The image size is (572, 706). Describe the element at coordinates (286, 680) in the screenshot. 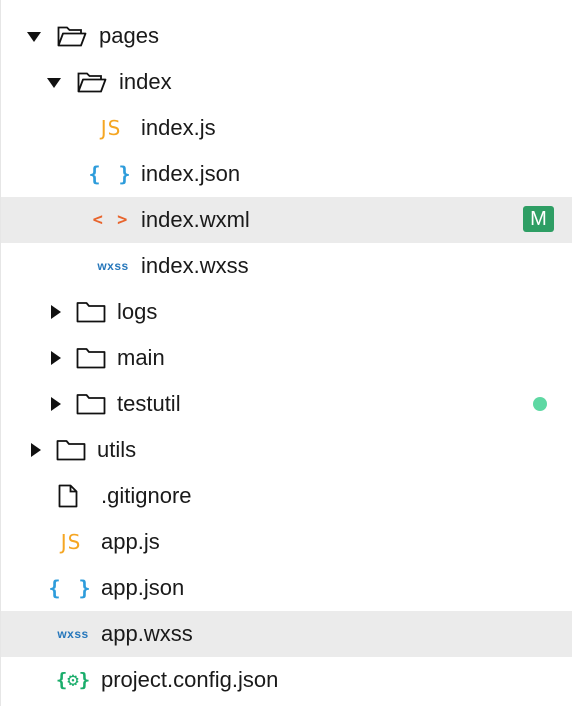

I see `tree-item-project-config: {⚙} project.config.json` at that location.